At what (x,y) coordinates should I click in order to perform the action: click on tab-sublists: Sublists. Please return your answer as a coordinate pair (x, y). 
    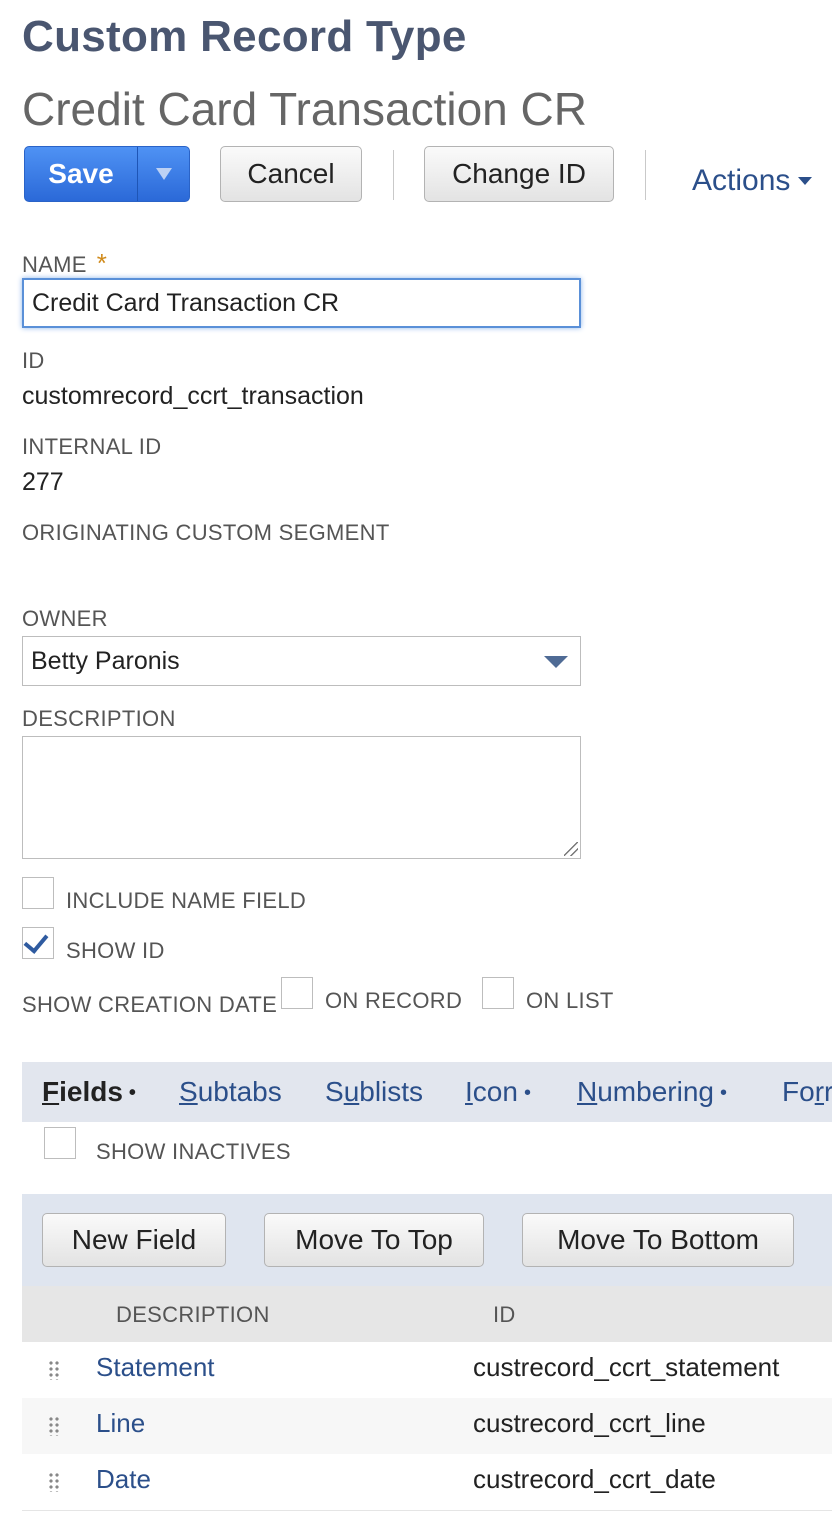
    Looking at the image, I should click on (374, 1092).